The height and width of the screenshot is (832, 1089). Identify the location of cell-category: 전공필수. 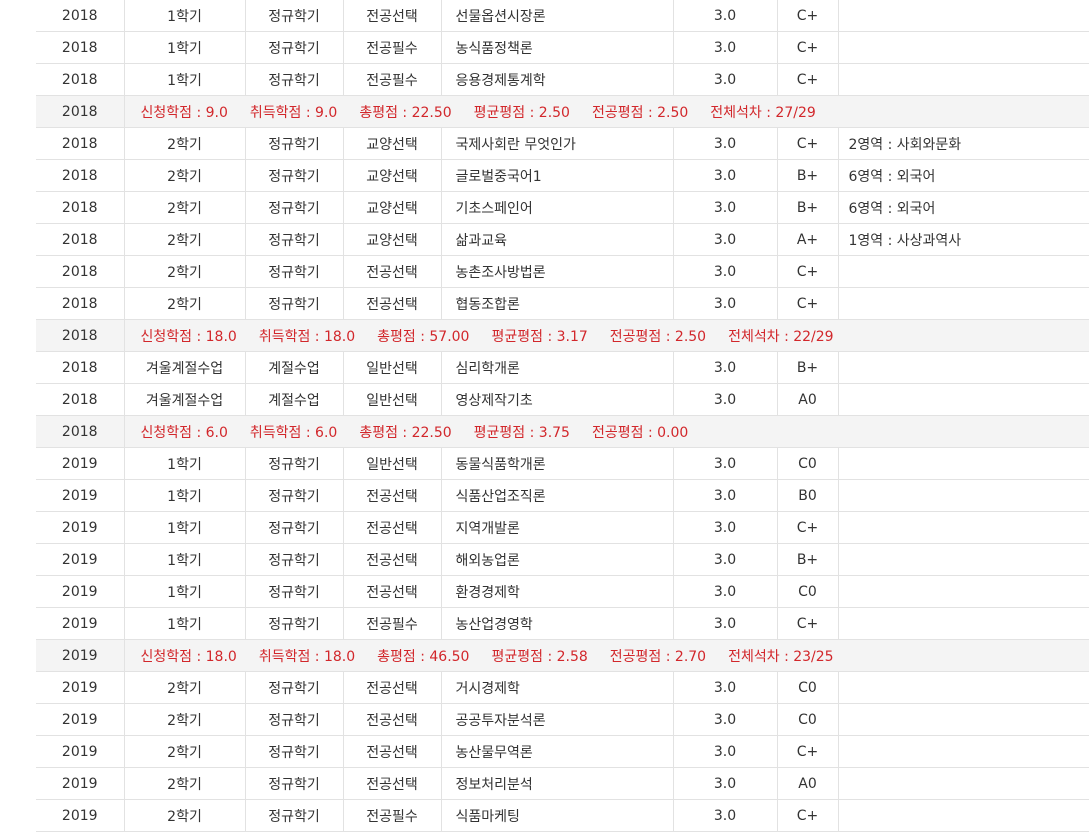
(392, 79).